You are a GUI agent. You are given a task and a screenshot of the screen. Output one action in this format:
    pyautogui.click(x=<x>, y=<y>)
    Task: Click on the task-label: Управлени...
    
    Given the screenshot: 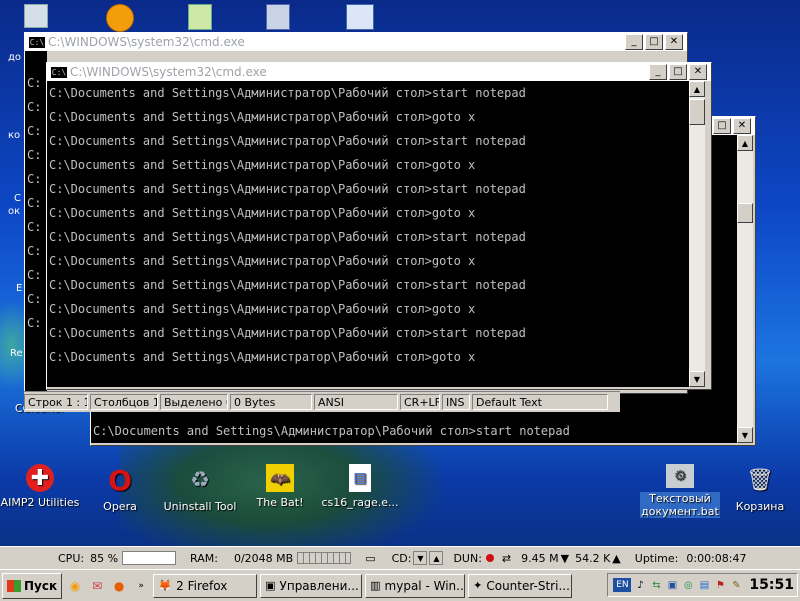 What is the action you would take?
    pyautogui.click(x=319, y=585)
    